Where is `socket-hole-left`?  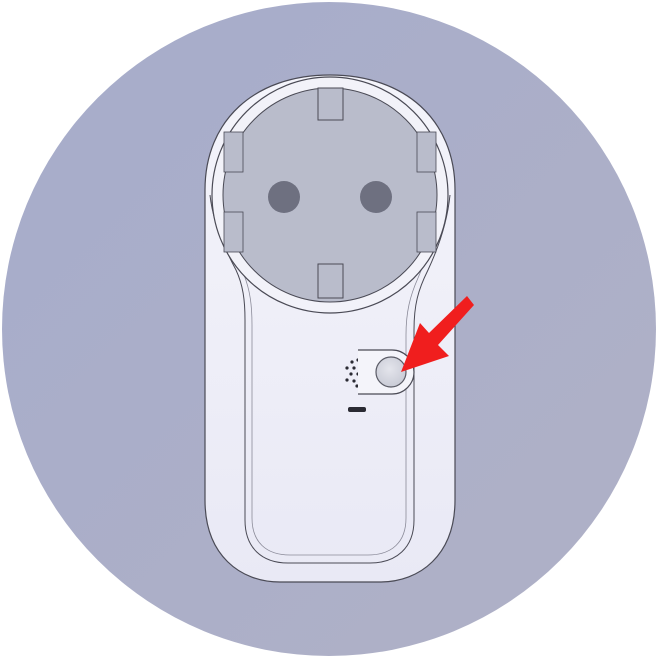
socket-hole-left is located at coordinates (284, 197).